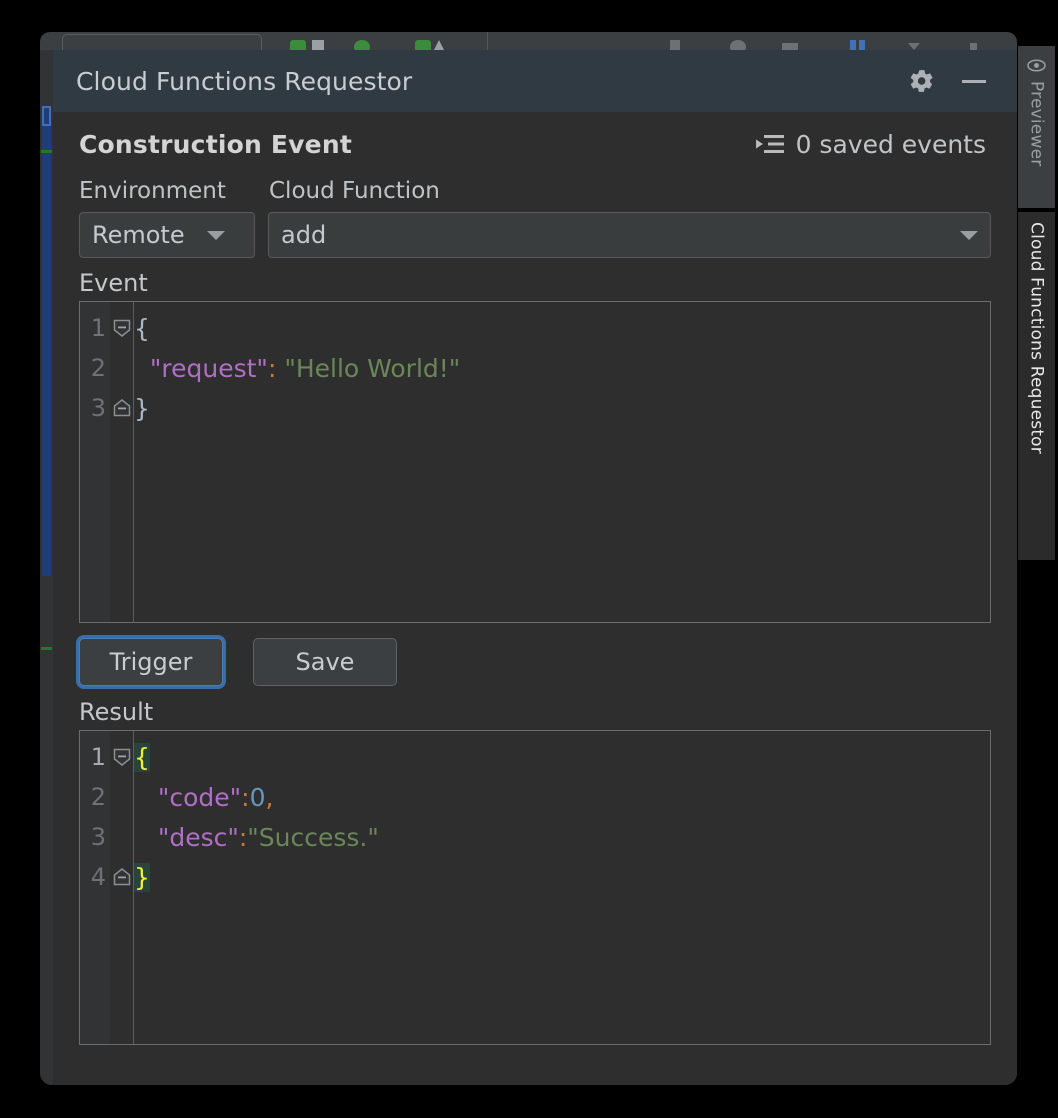 This screenshot has height=1118, width=1058. I want to click on code-token: "Hello World!", so click(368, 368).